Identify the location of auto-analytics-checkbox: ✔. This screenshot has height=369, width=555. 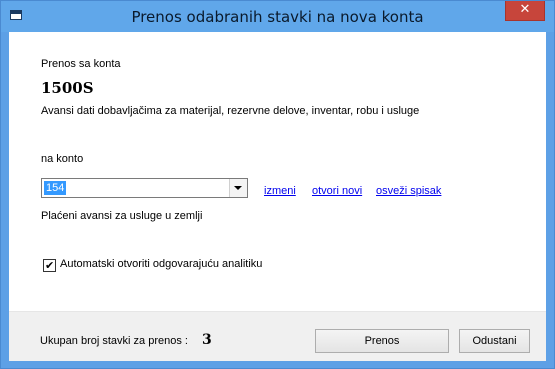
(49, 265).